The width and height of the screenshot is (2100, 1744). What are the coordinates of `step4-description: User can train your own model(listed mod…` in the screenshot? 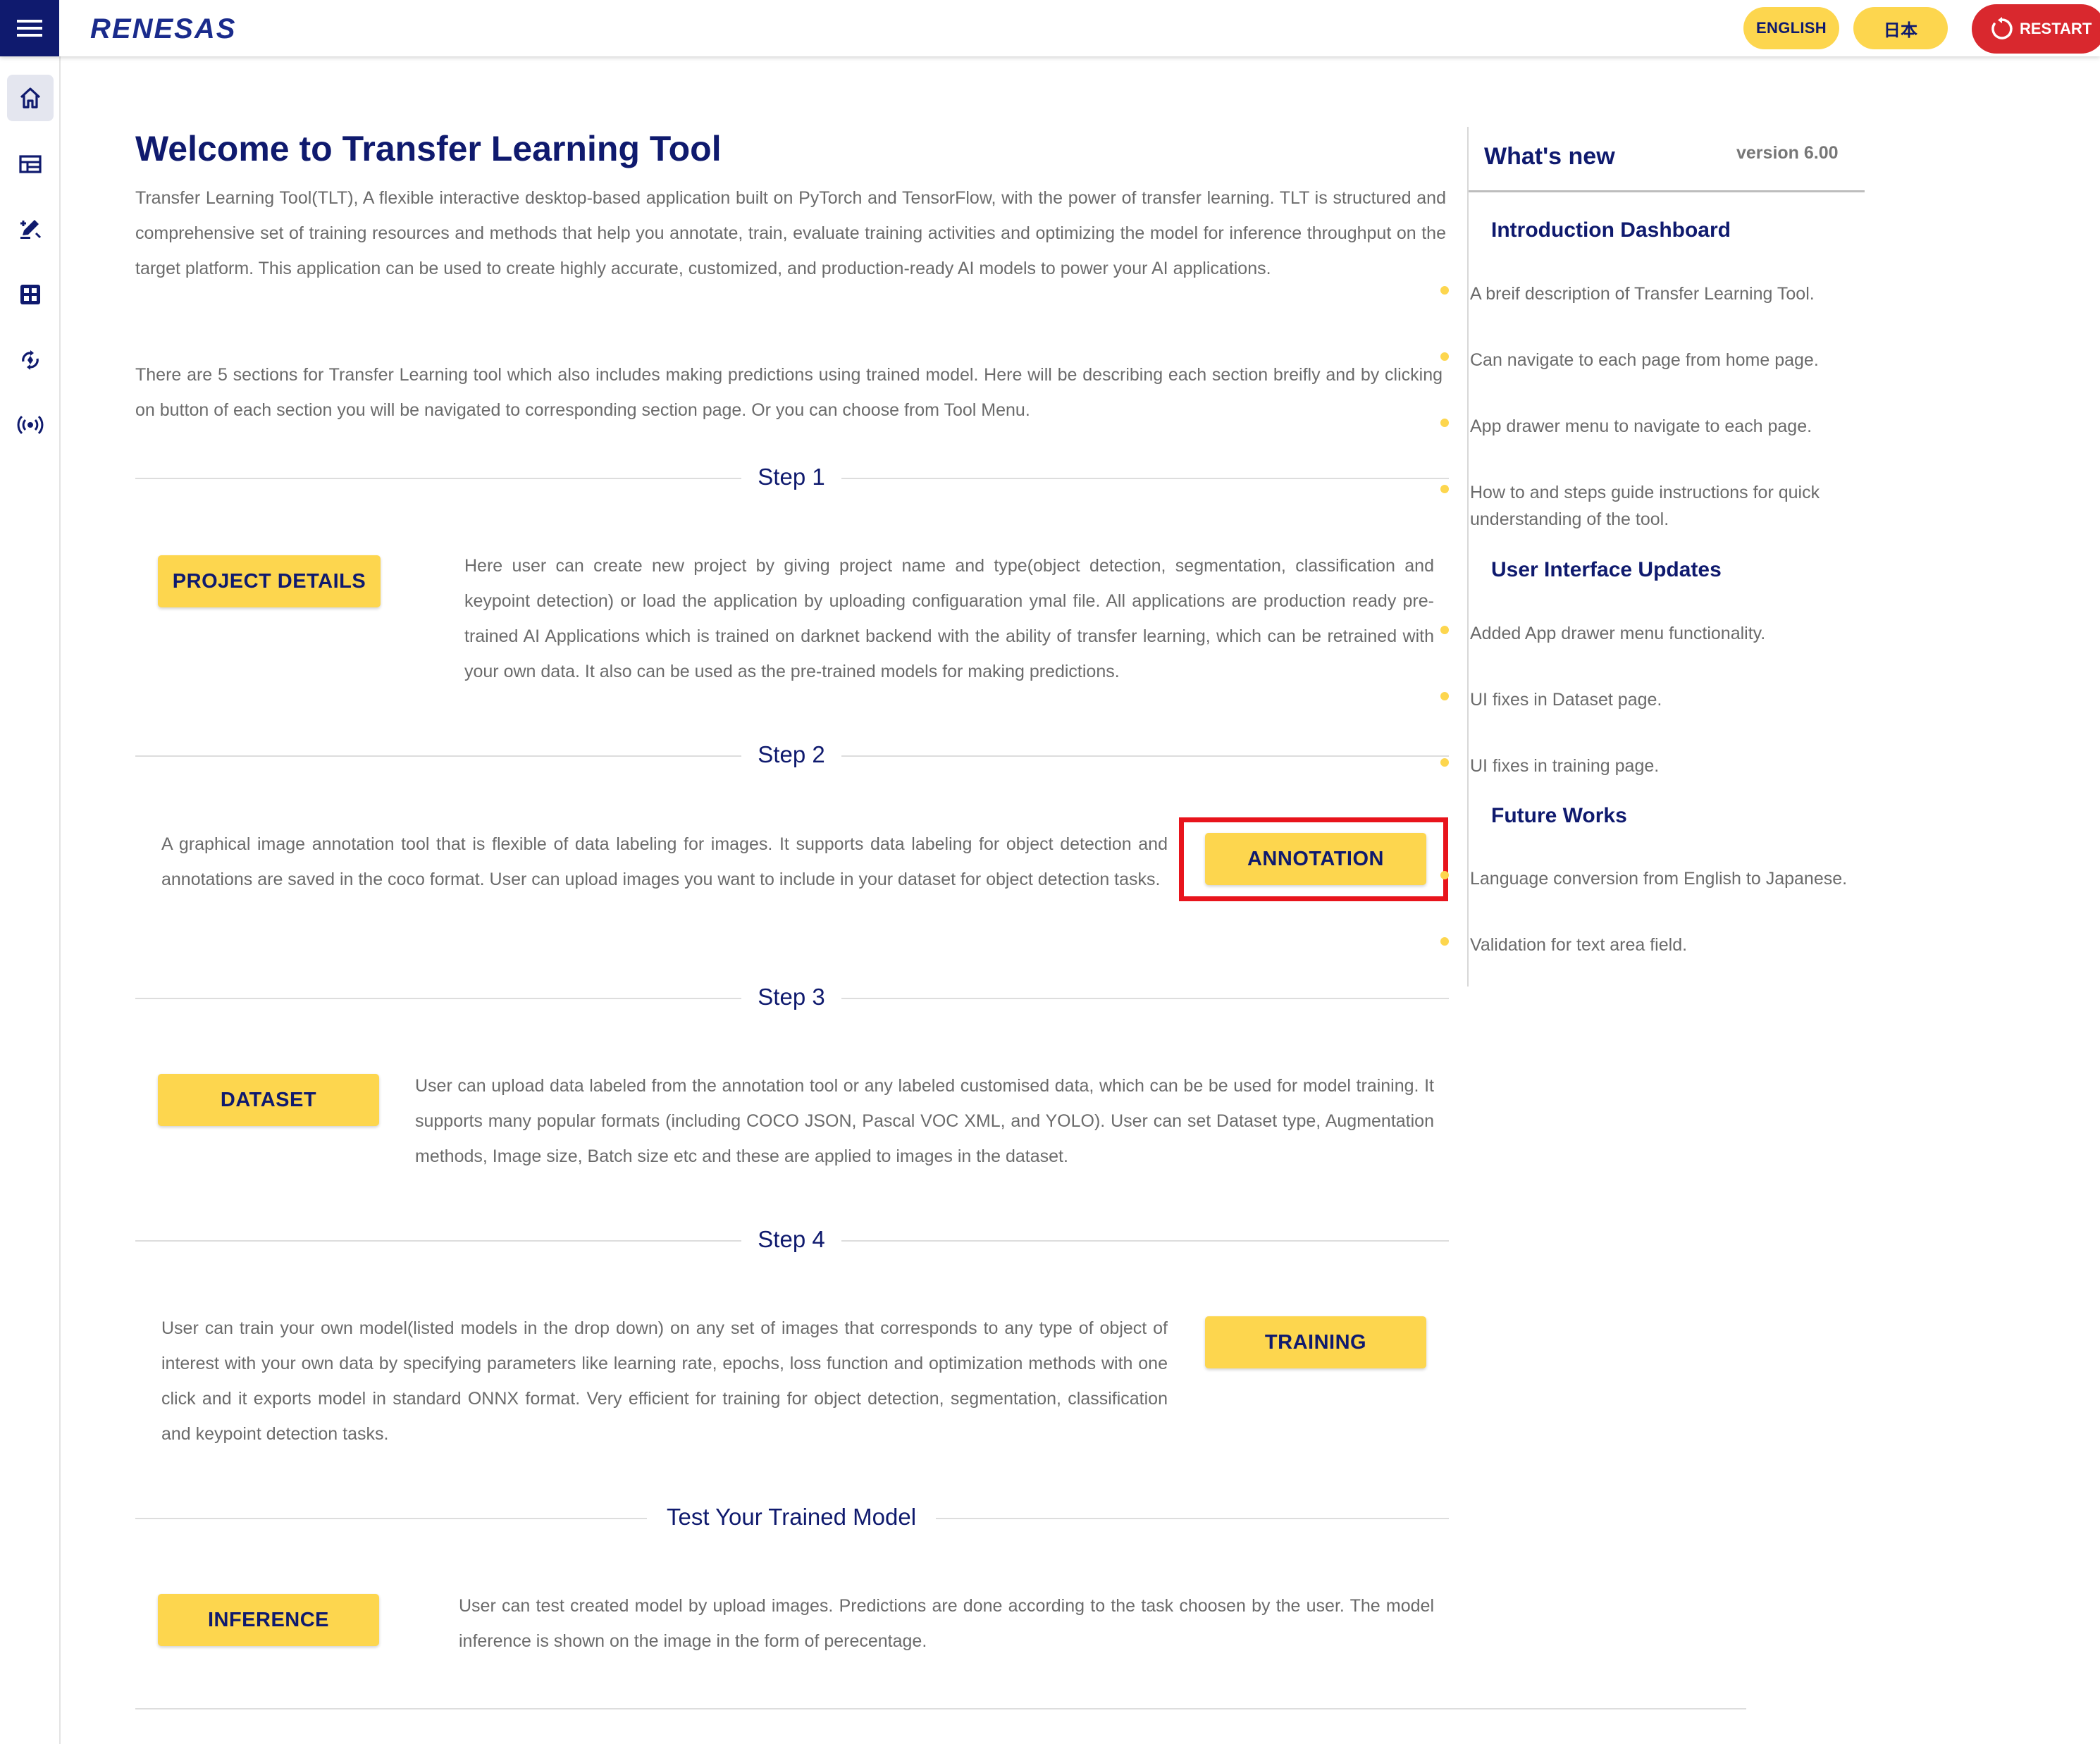 It's located at (664, 1381).